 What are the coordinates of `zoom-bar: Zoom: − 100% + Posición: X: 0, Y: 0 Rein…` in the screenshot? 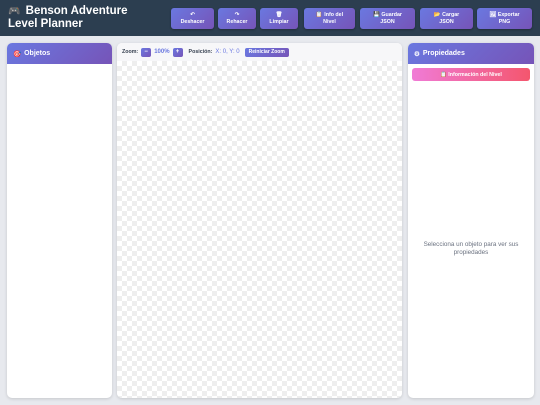 It's located at (259, 52).